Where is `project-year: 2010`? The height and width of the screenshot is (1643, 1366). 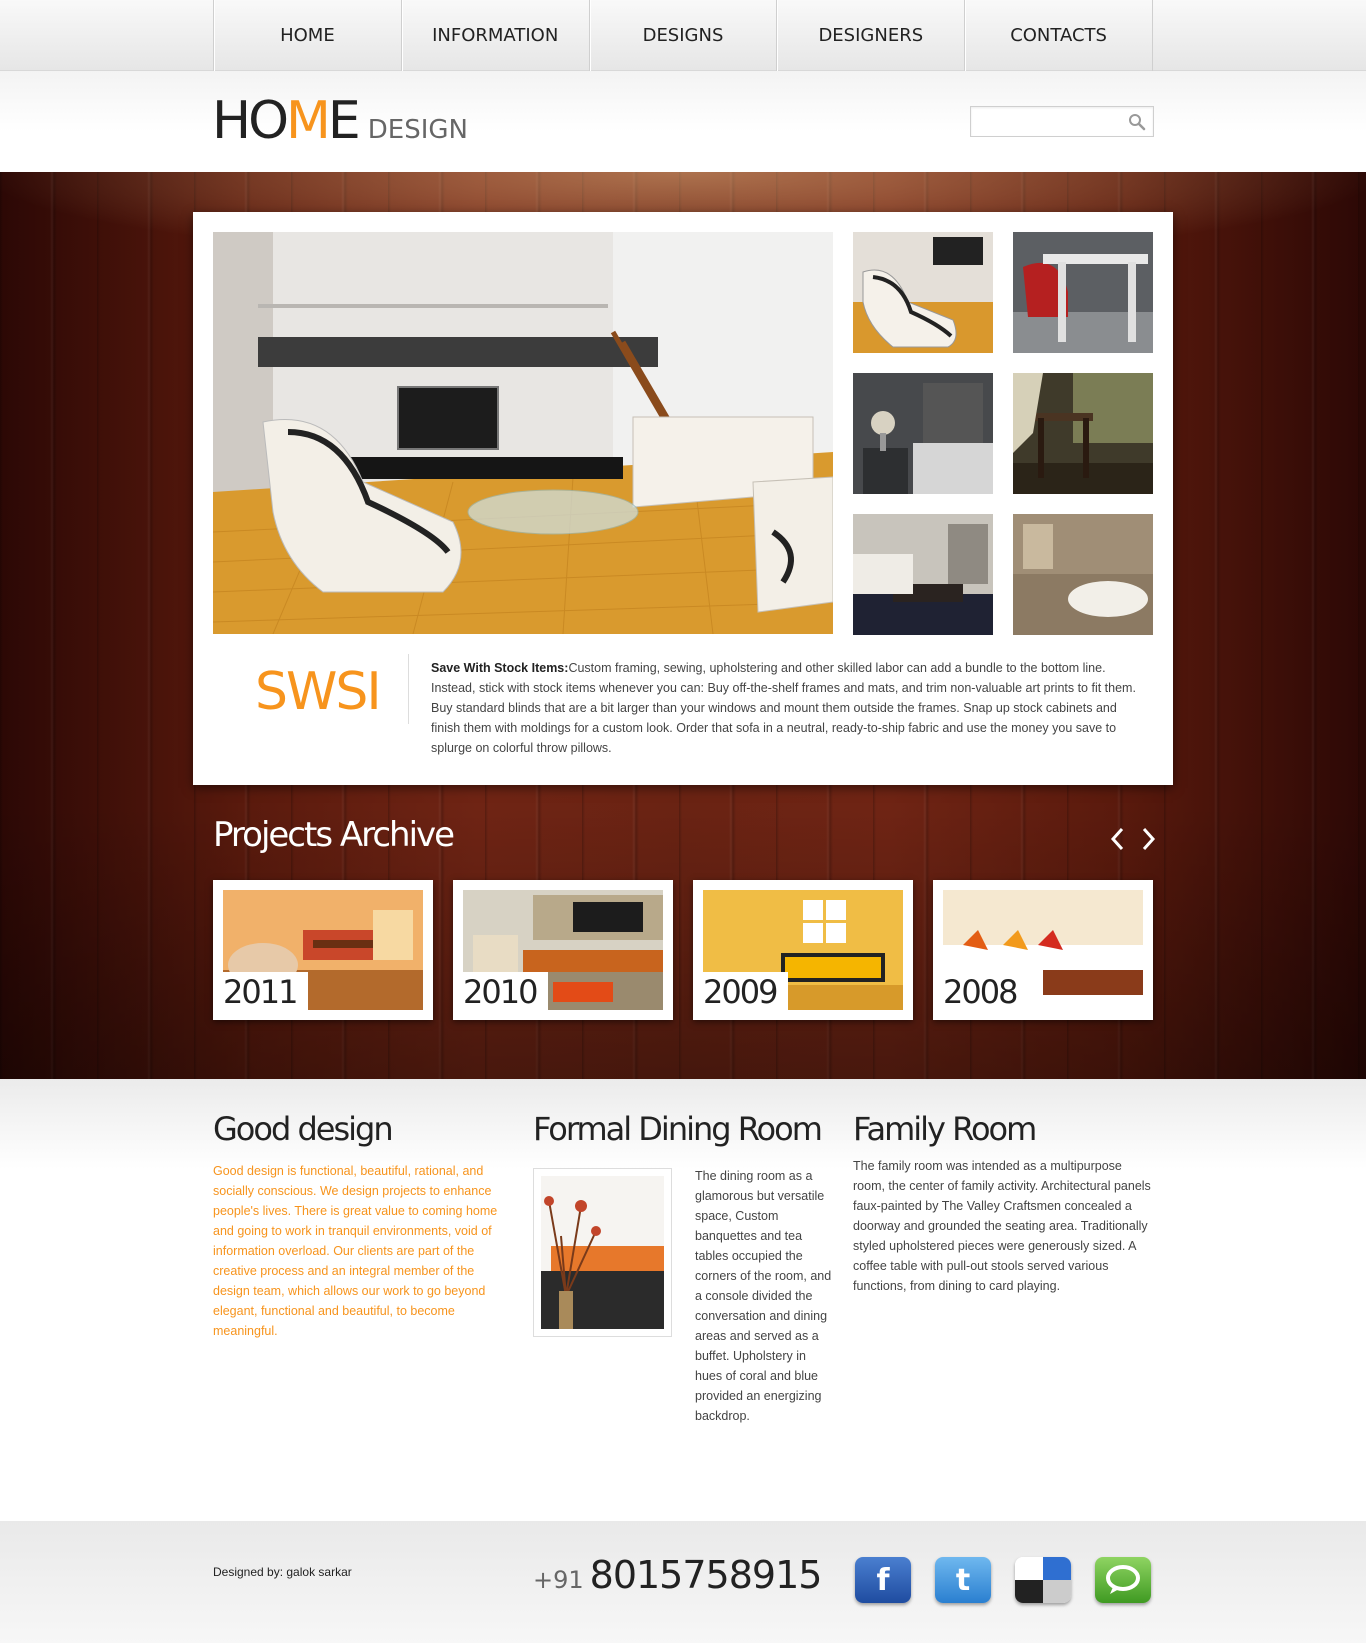 project-year: 2010 is located at coordinates (506, 991).